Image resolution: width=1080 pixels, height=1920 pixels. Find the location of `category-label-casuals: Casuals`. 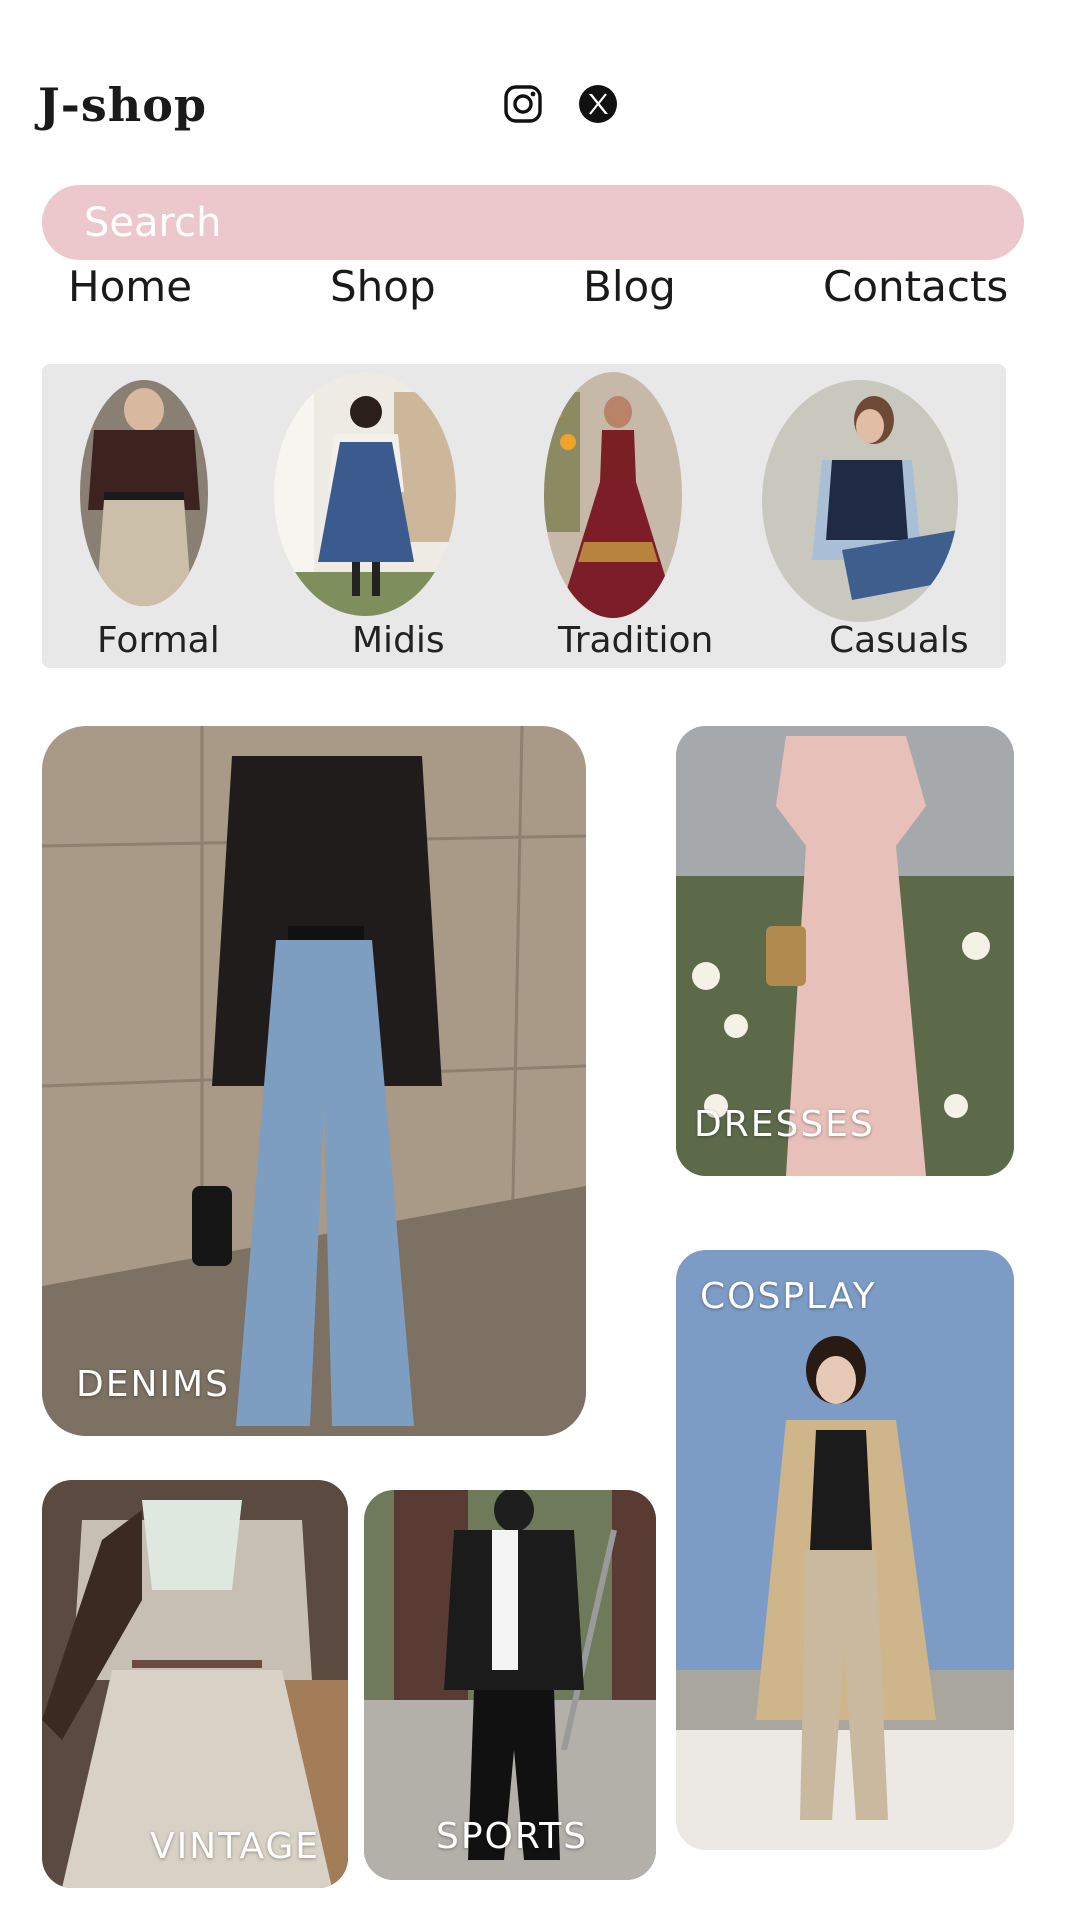

category-label-casuals: Casuals is located at coordinates (899, 640).